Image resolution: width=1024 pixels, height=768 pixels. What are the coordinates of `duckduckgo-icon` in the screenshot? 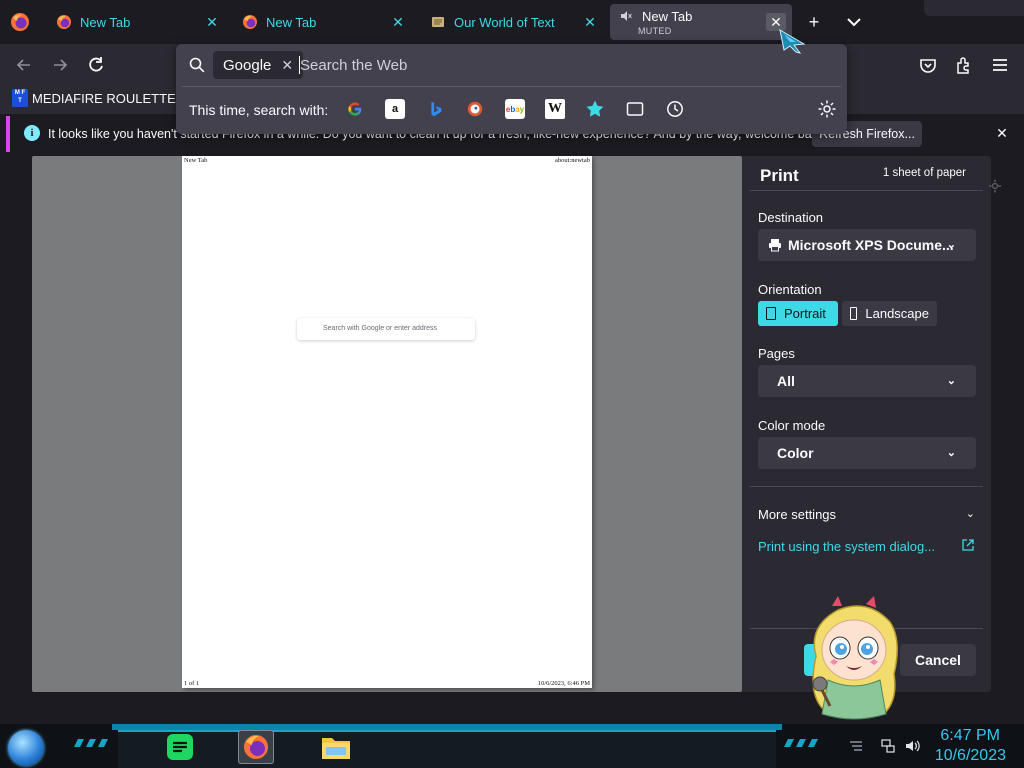 It's located at (475, 109).